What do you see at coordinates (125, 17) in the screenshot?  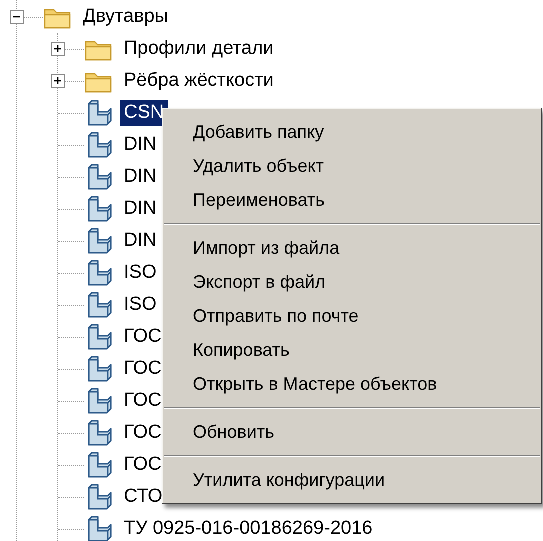 I see `tree-item: Двутавры` at bounding box center [125, 17].